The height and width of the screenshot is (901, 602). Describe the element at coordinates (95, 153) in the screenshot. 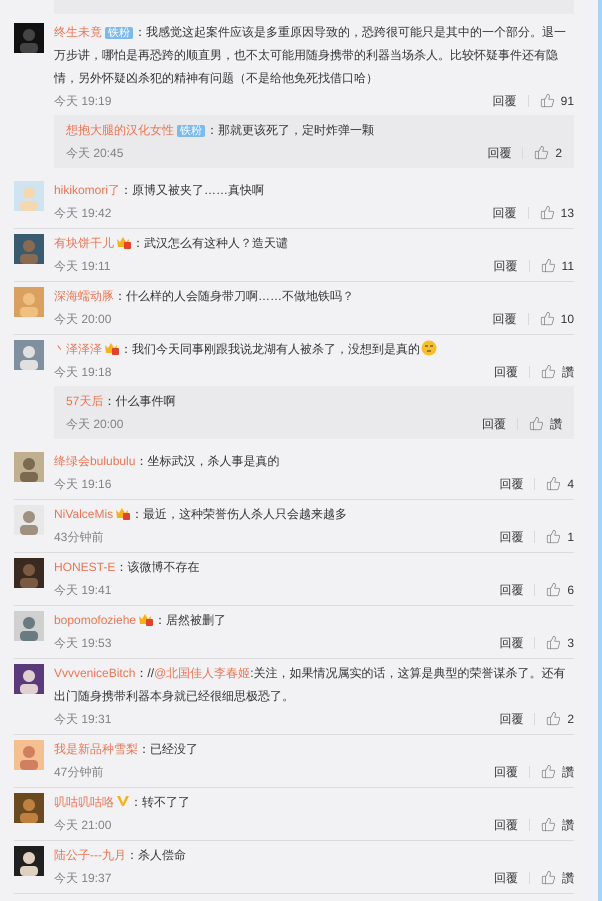

I see `comment-time: 今天 20:45` at that location.